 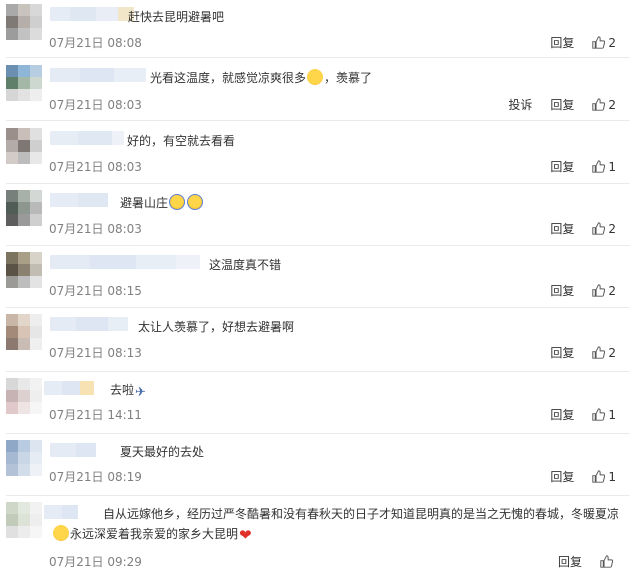 What do you see at coordinates (315, 341) in the screenshot?
I see `comment-item: 太让人羡慕了，好想去避暑啊 07月21日 08:13 回复 2` at bounding box center [315, 341].